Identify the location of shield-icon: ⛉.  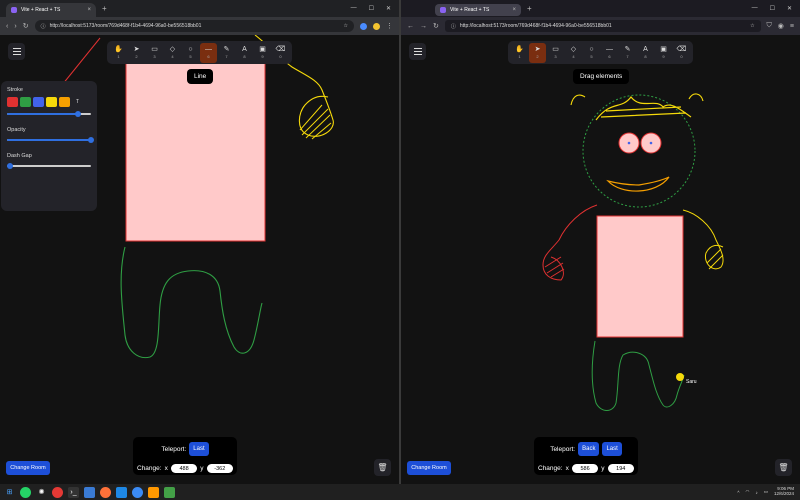
(769, 26).